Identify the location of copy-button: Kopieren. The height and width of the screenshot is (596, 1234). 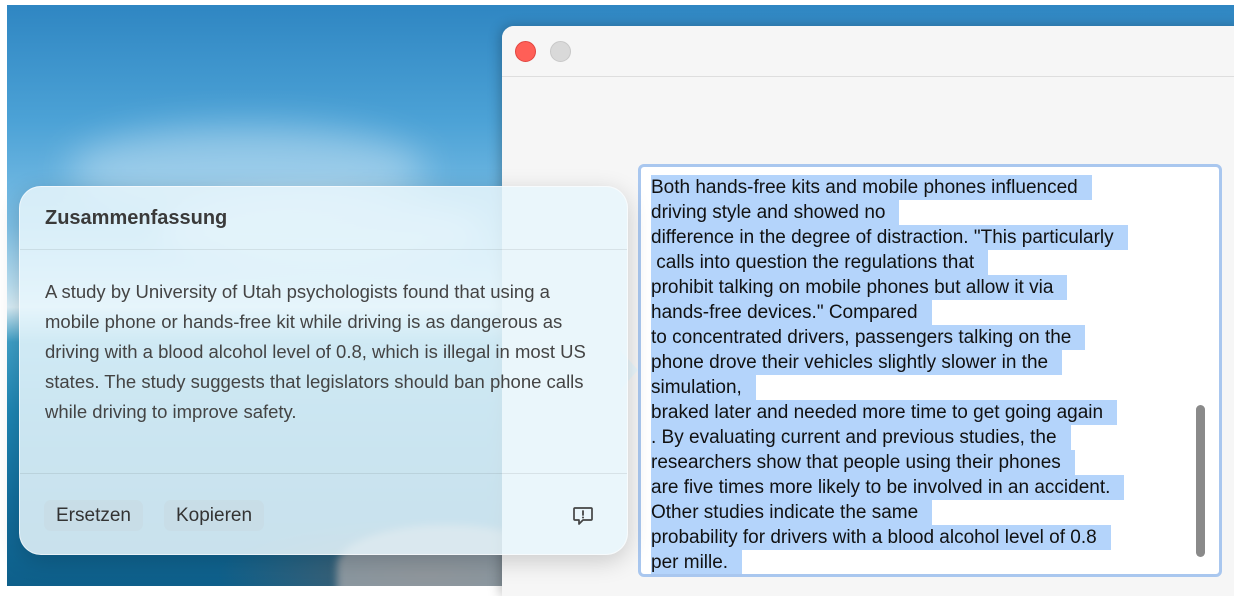
(214, 515).